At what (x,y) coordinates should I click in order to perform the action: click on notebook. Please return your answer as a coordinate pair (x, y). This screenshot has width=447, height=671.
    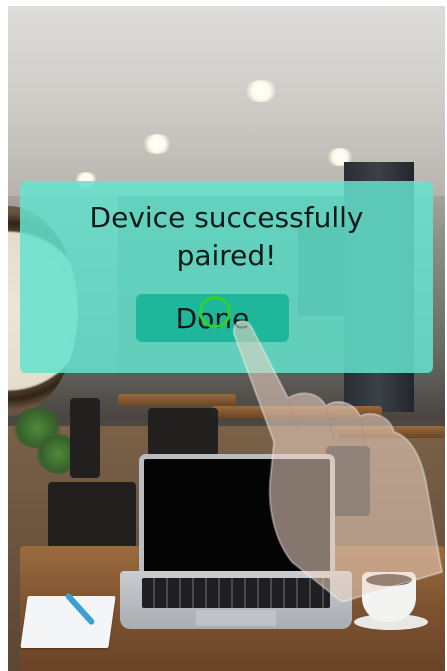
    Looking at the image, I should click on (68, 622).